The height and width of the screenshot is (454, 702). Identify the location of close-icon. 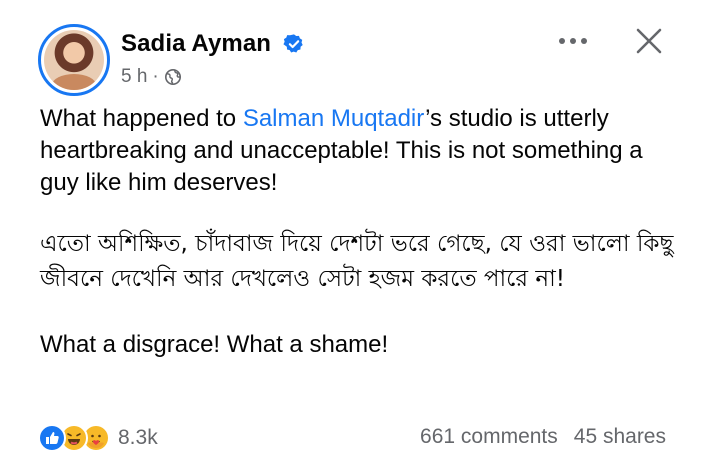
(649, 41).